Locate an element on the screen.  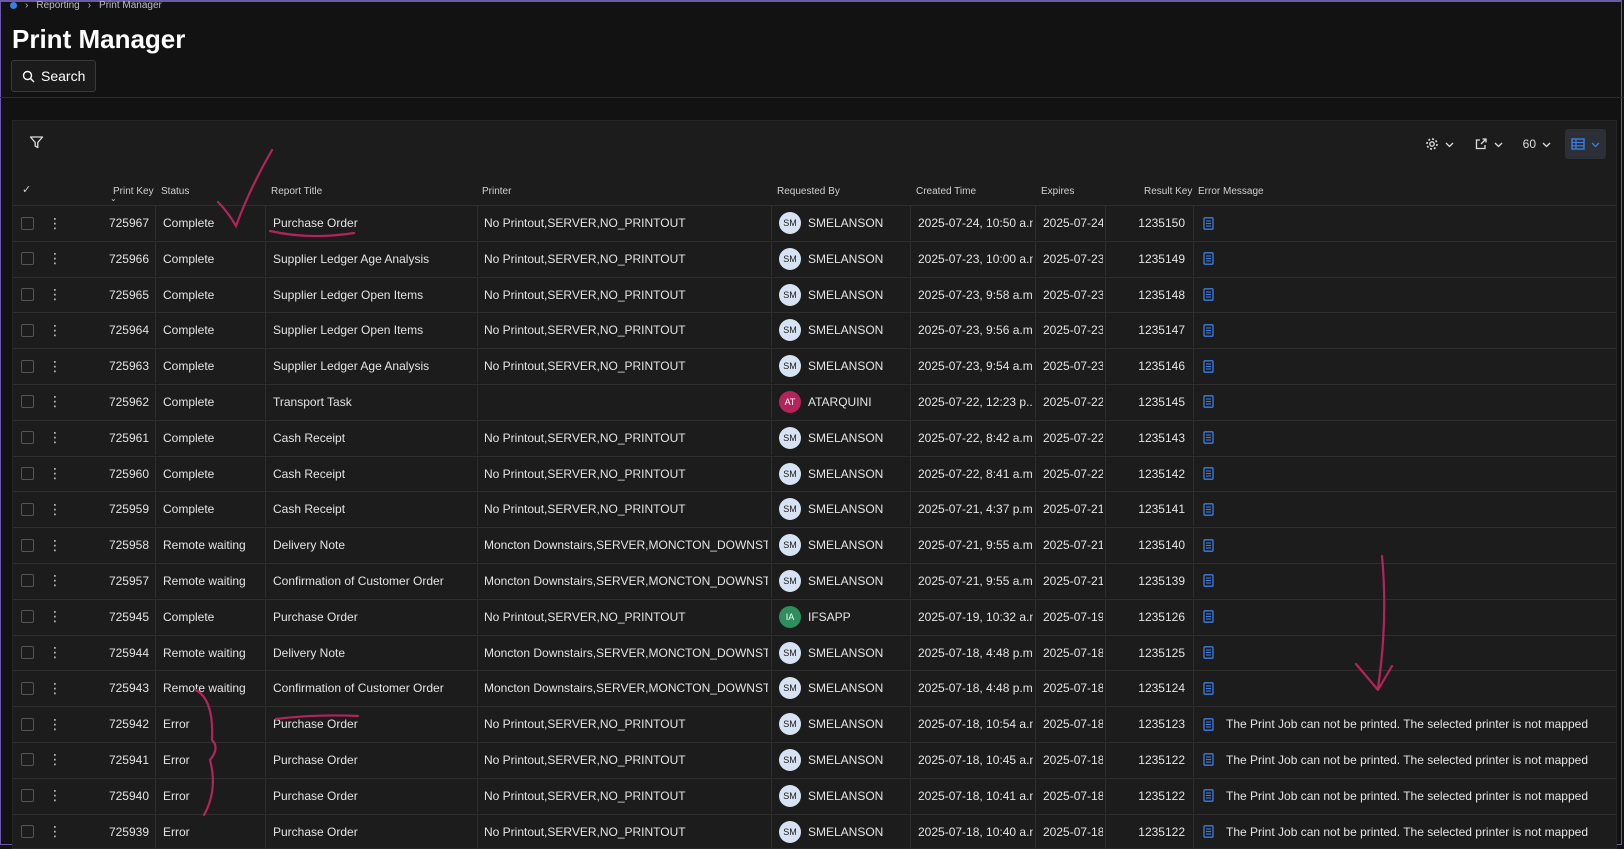
column-header-status: Status is located at coordinates (175, 191).